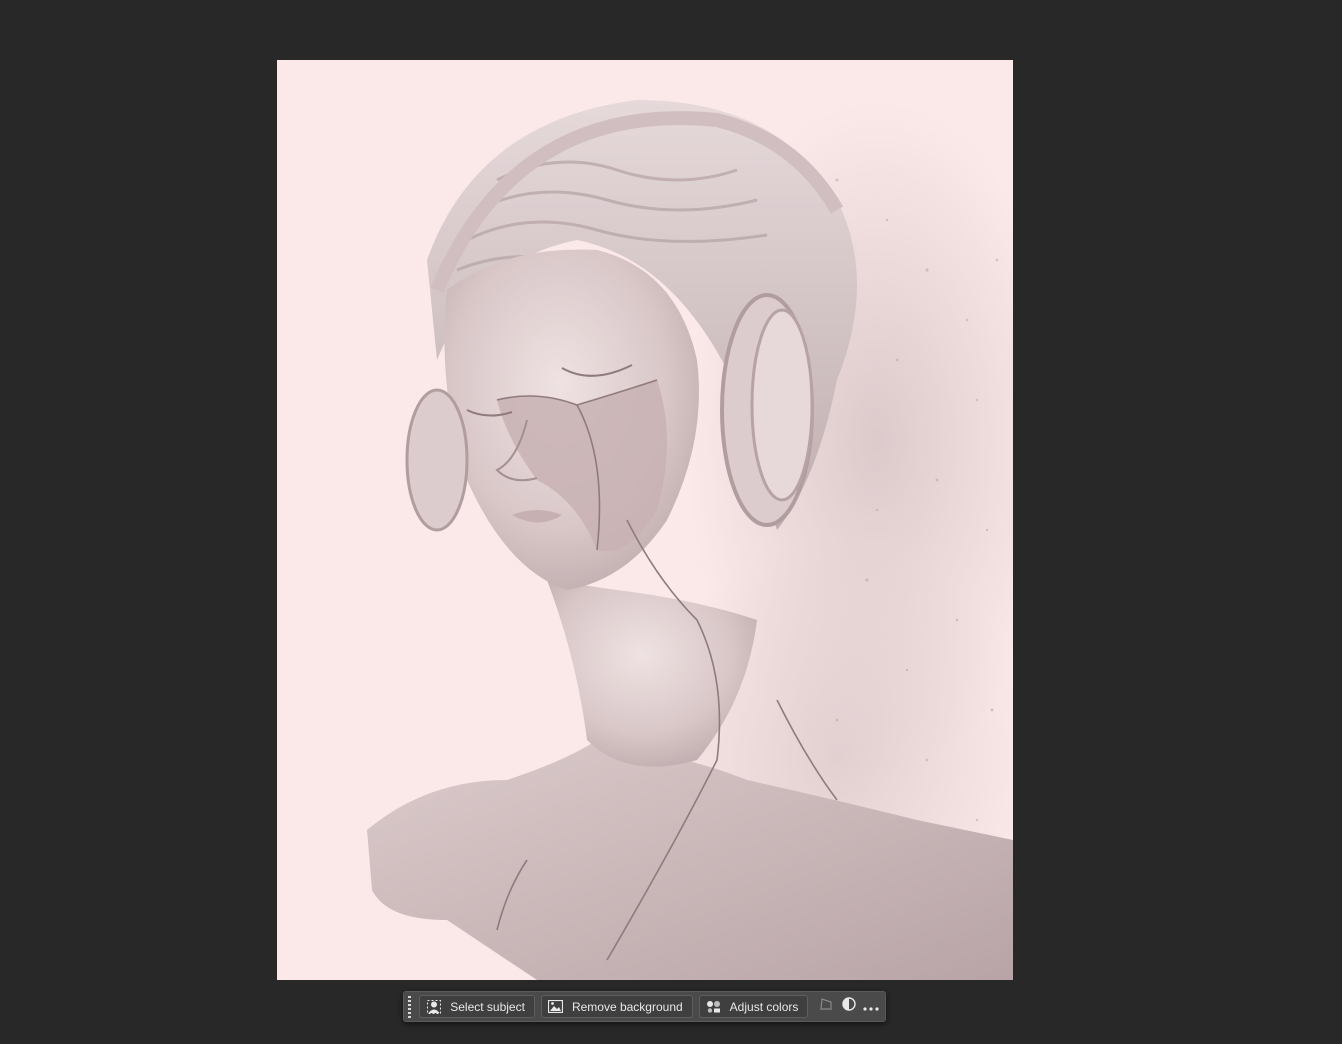 The image size is (1342, 1044). What do you see at coordinates (487, 1006) in the screenshot?
I see `select-subject-label: Select subject` at bounding box center [487, 1006].